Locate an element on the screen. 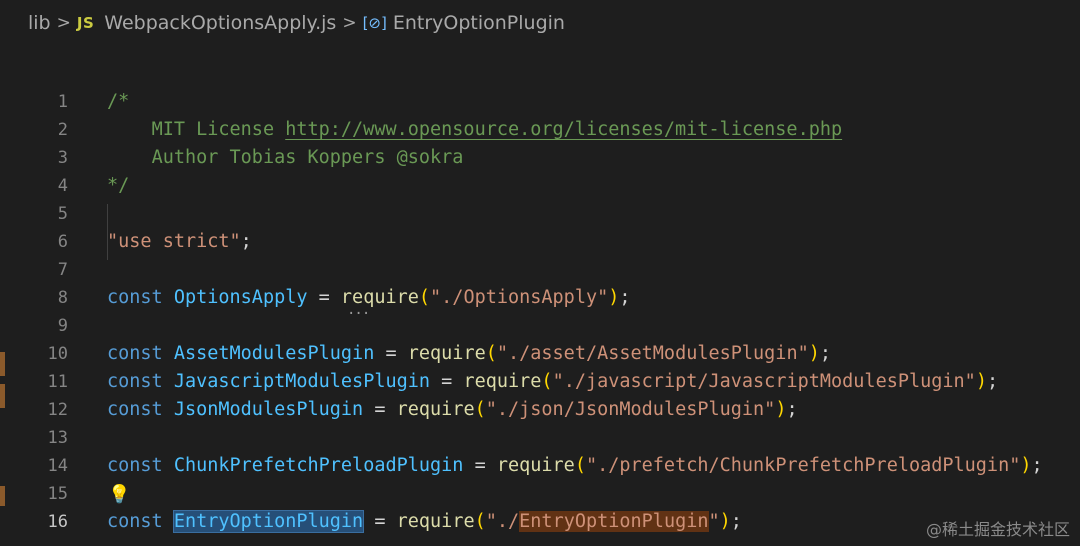  line-number: 13 is located at coordinates (57, 438).